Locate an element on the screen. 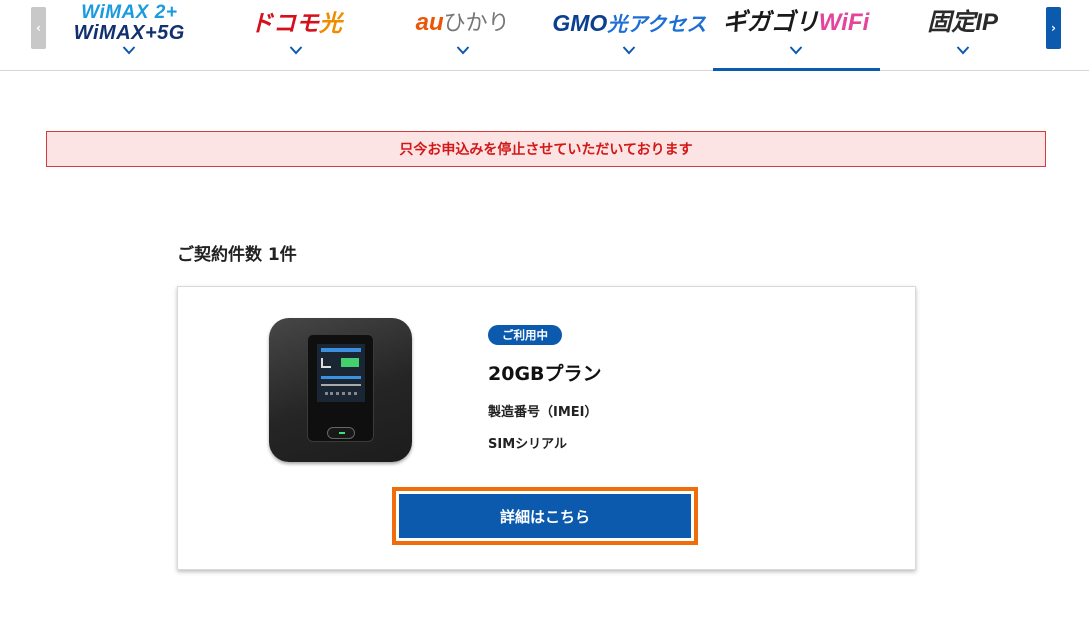 The height and width of the screenshot is (617, 1089). imei-label: 製造番号（IMEI） is located at coordinates (543, 412).